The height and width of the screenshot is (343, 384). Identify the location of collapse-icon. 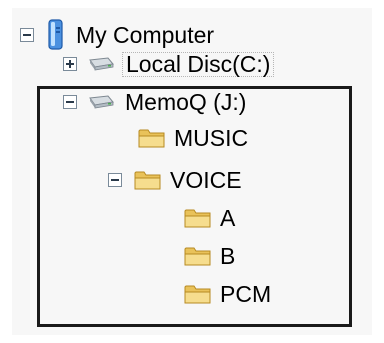
(27, 35).